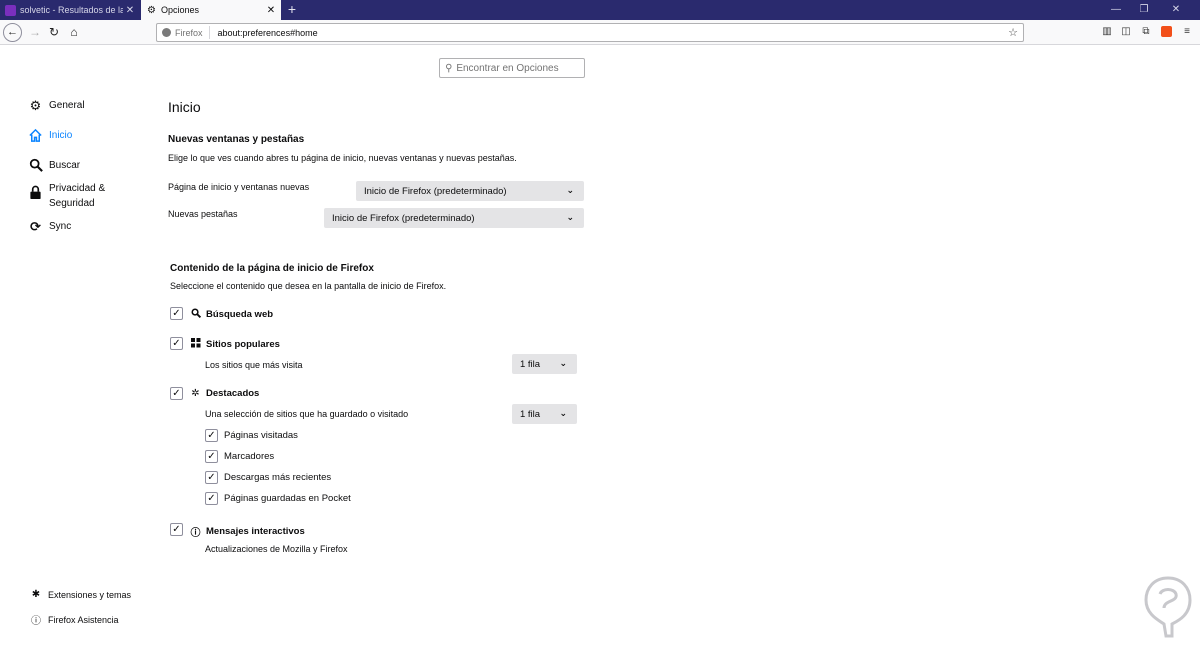 This screenshot has width=1200, height=647. What do you see at coordinates (1126, 32) in the screenshot?
I see `sidebar-toggle-icon: ◫` at bounding box center [1126, 32].